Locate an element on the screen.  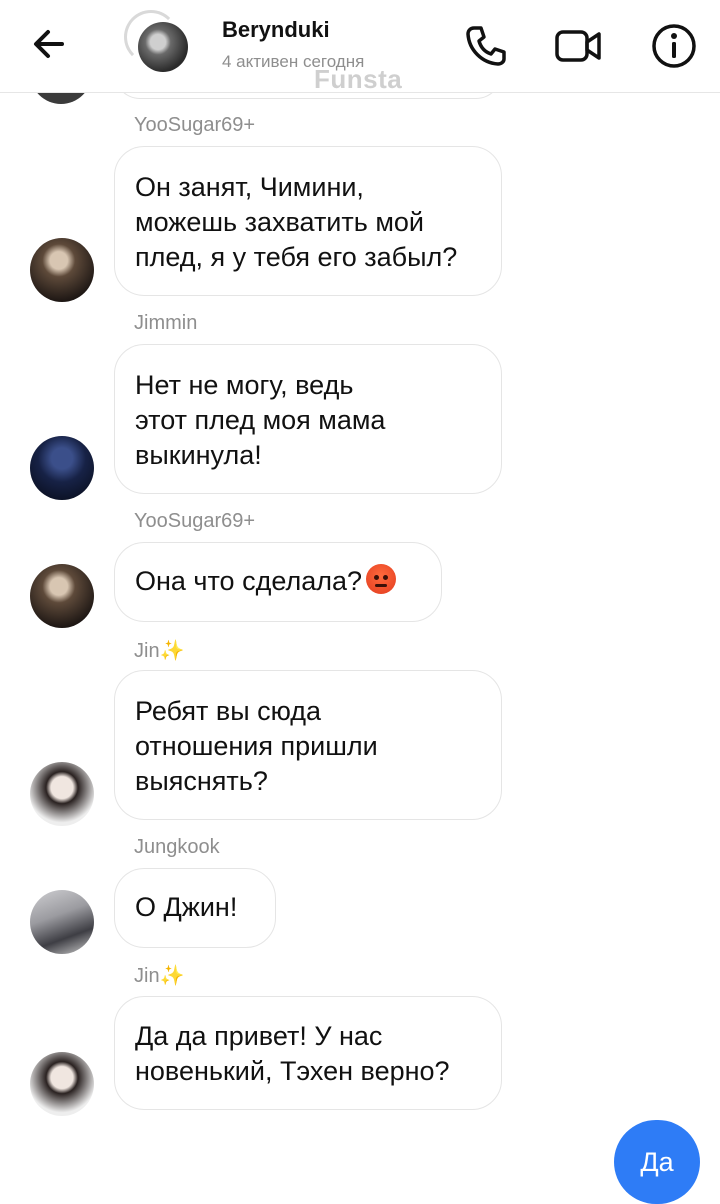
message-text: плед, я у тебя его забыл? is located at coordinates (296, 257).